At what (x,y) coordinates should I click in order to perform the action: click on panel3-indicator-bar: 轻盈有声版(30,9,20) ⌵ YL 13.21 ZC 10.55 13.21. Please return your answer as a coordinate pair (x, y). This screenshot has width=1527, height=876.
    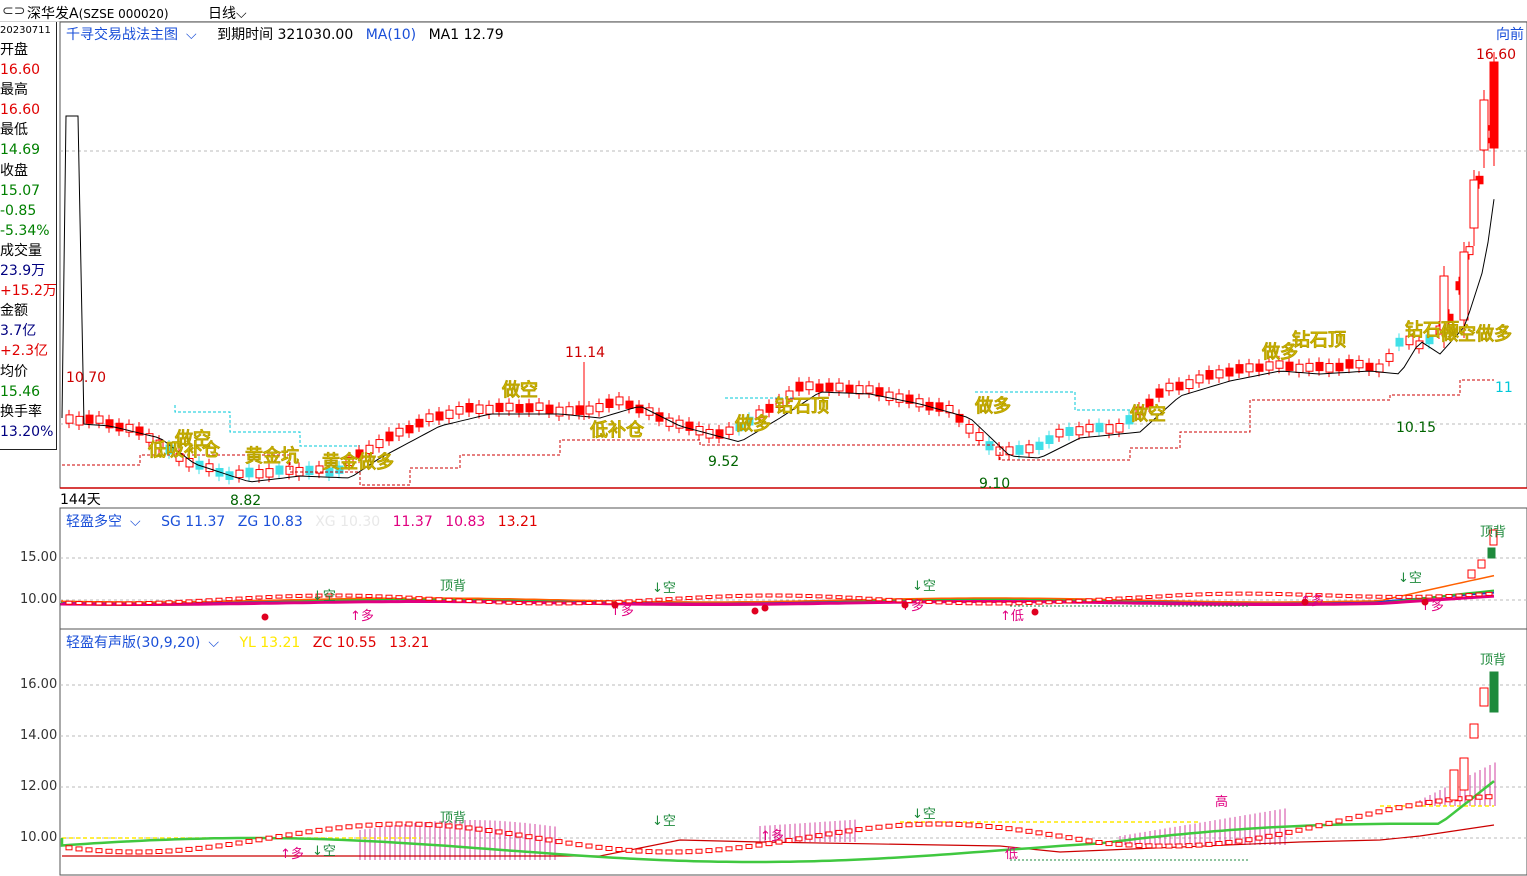
    Looking at the image, I should click on (251, 642).